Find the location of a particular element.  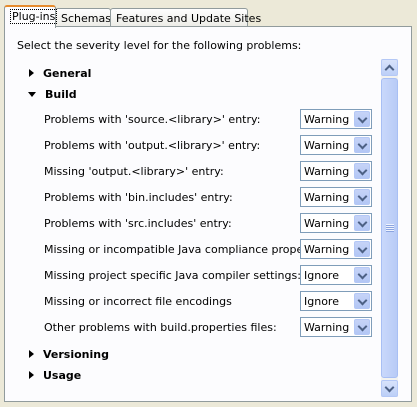

section-usage: Usage is located at coordinates (49, 375).